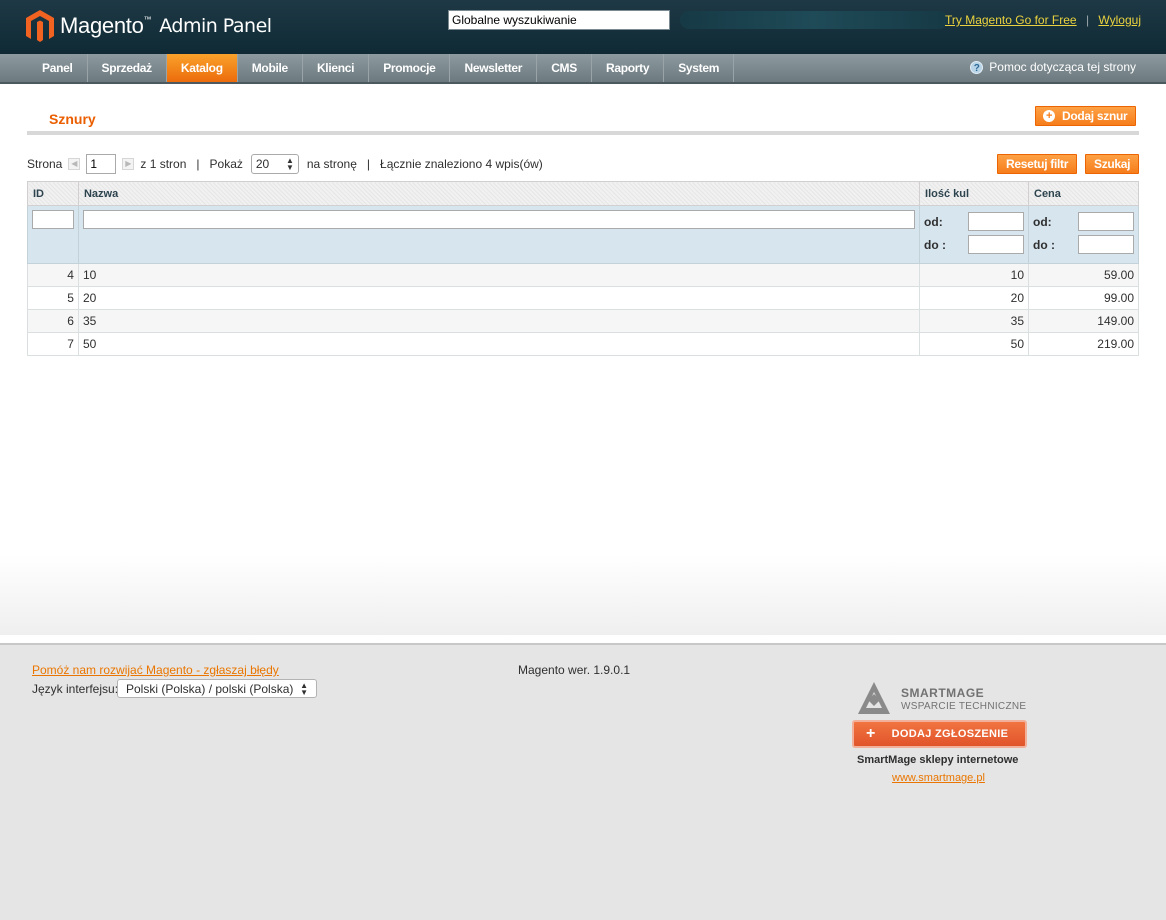 The width and height of the screenshot is (1166, 920). Describe the element at coordinates (974, 321) in the screenshot. I see `cell-ilosc-kul: 35` at that location.